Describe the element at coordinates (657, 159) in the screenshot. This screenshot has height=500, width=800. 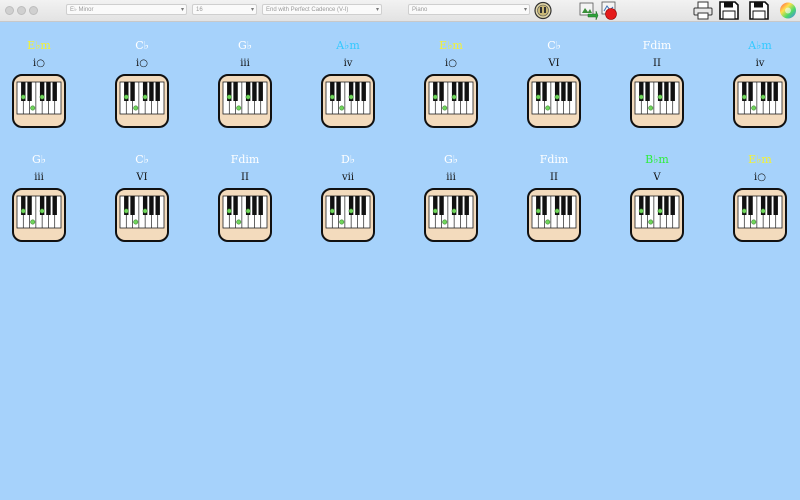
I see `chord-name: B♭m` at that location.